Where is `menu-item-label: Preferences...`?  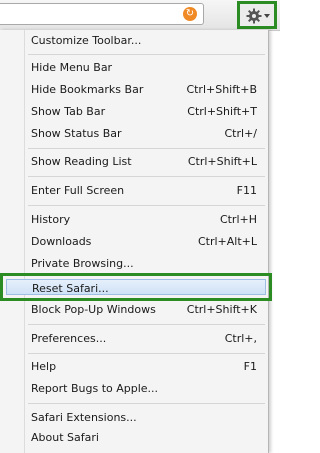
menu-item-label: Preferences... is located at coordinates (69, 338).